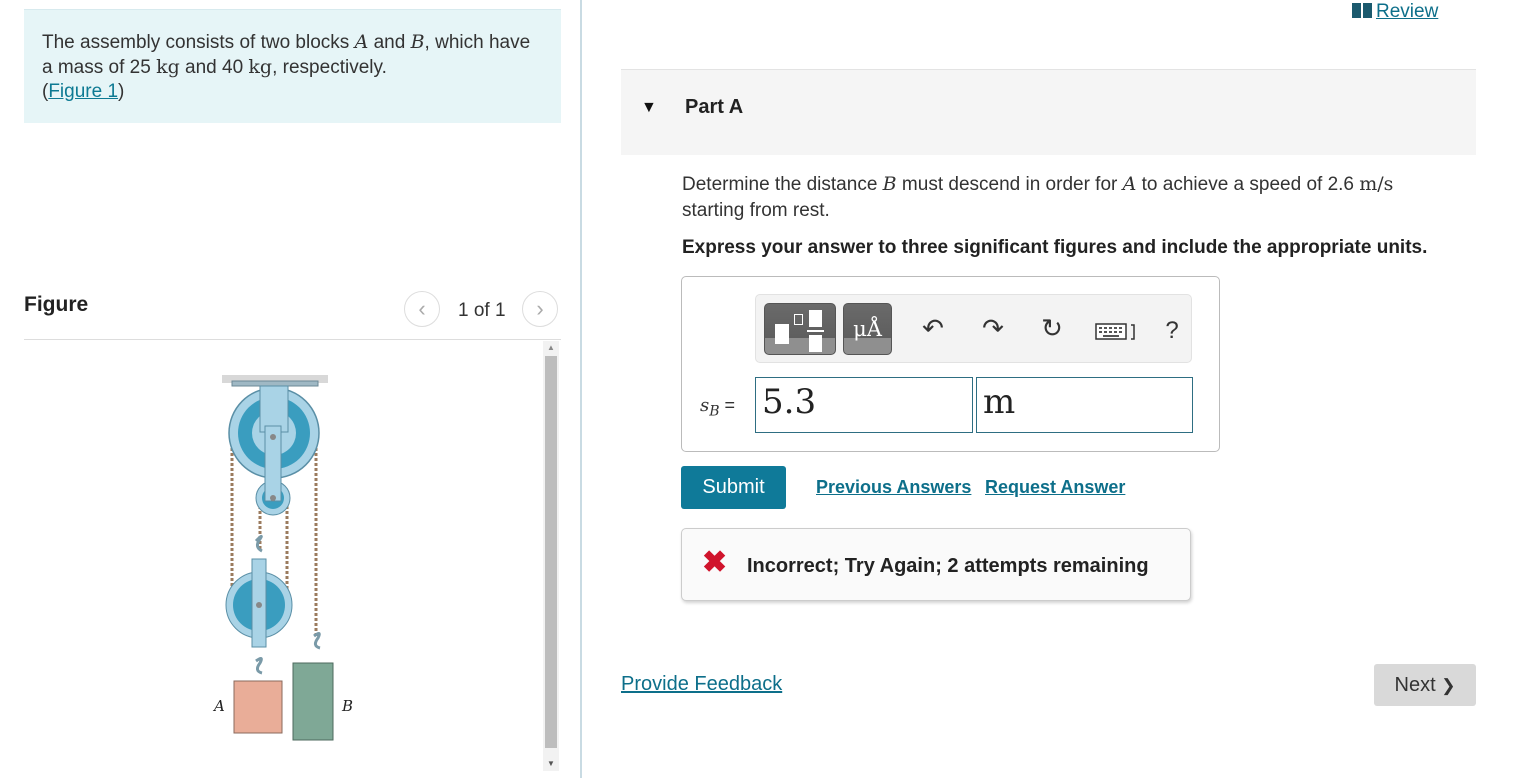  Describe the element at coordinates (1362, 10) in the screenshot. I see `book-icon` at that location.